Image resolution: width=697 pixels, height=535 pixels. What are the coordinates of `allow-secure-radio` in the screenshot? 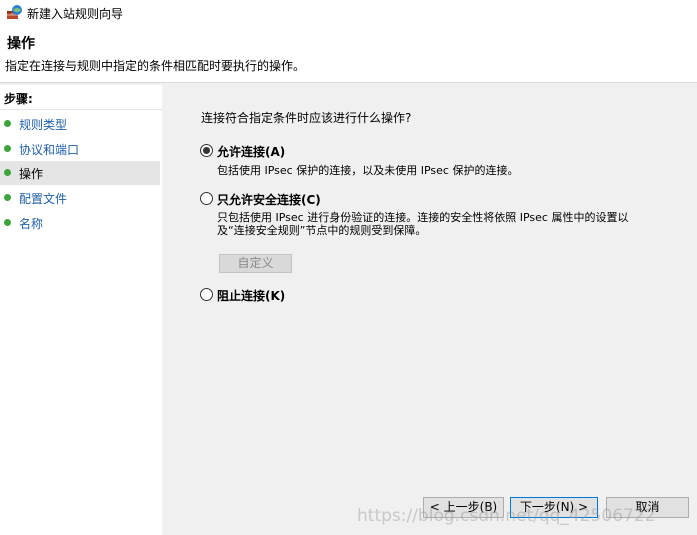 It's located at (206, 198).